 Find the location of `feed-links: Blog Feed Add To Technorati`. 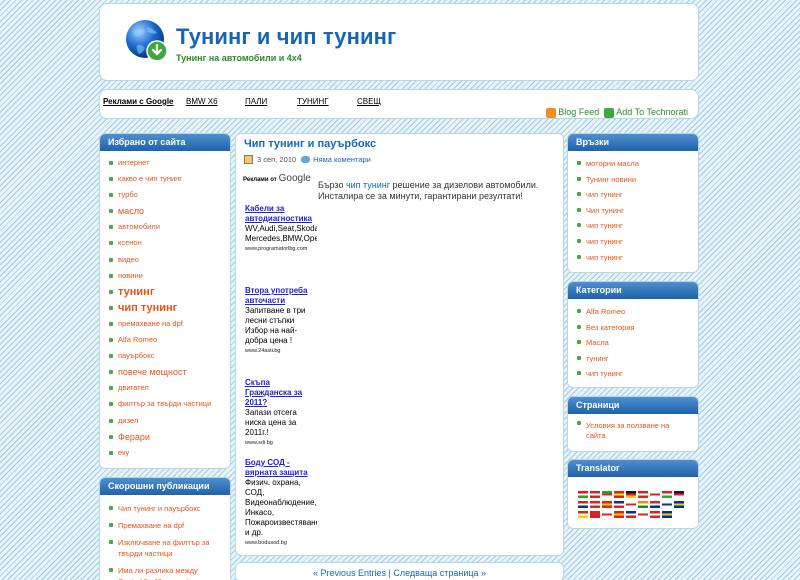

feed-links: Blog Feed Add To Technorati is located at coordinates (617, 112).